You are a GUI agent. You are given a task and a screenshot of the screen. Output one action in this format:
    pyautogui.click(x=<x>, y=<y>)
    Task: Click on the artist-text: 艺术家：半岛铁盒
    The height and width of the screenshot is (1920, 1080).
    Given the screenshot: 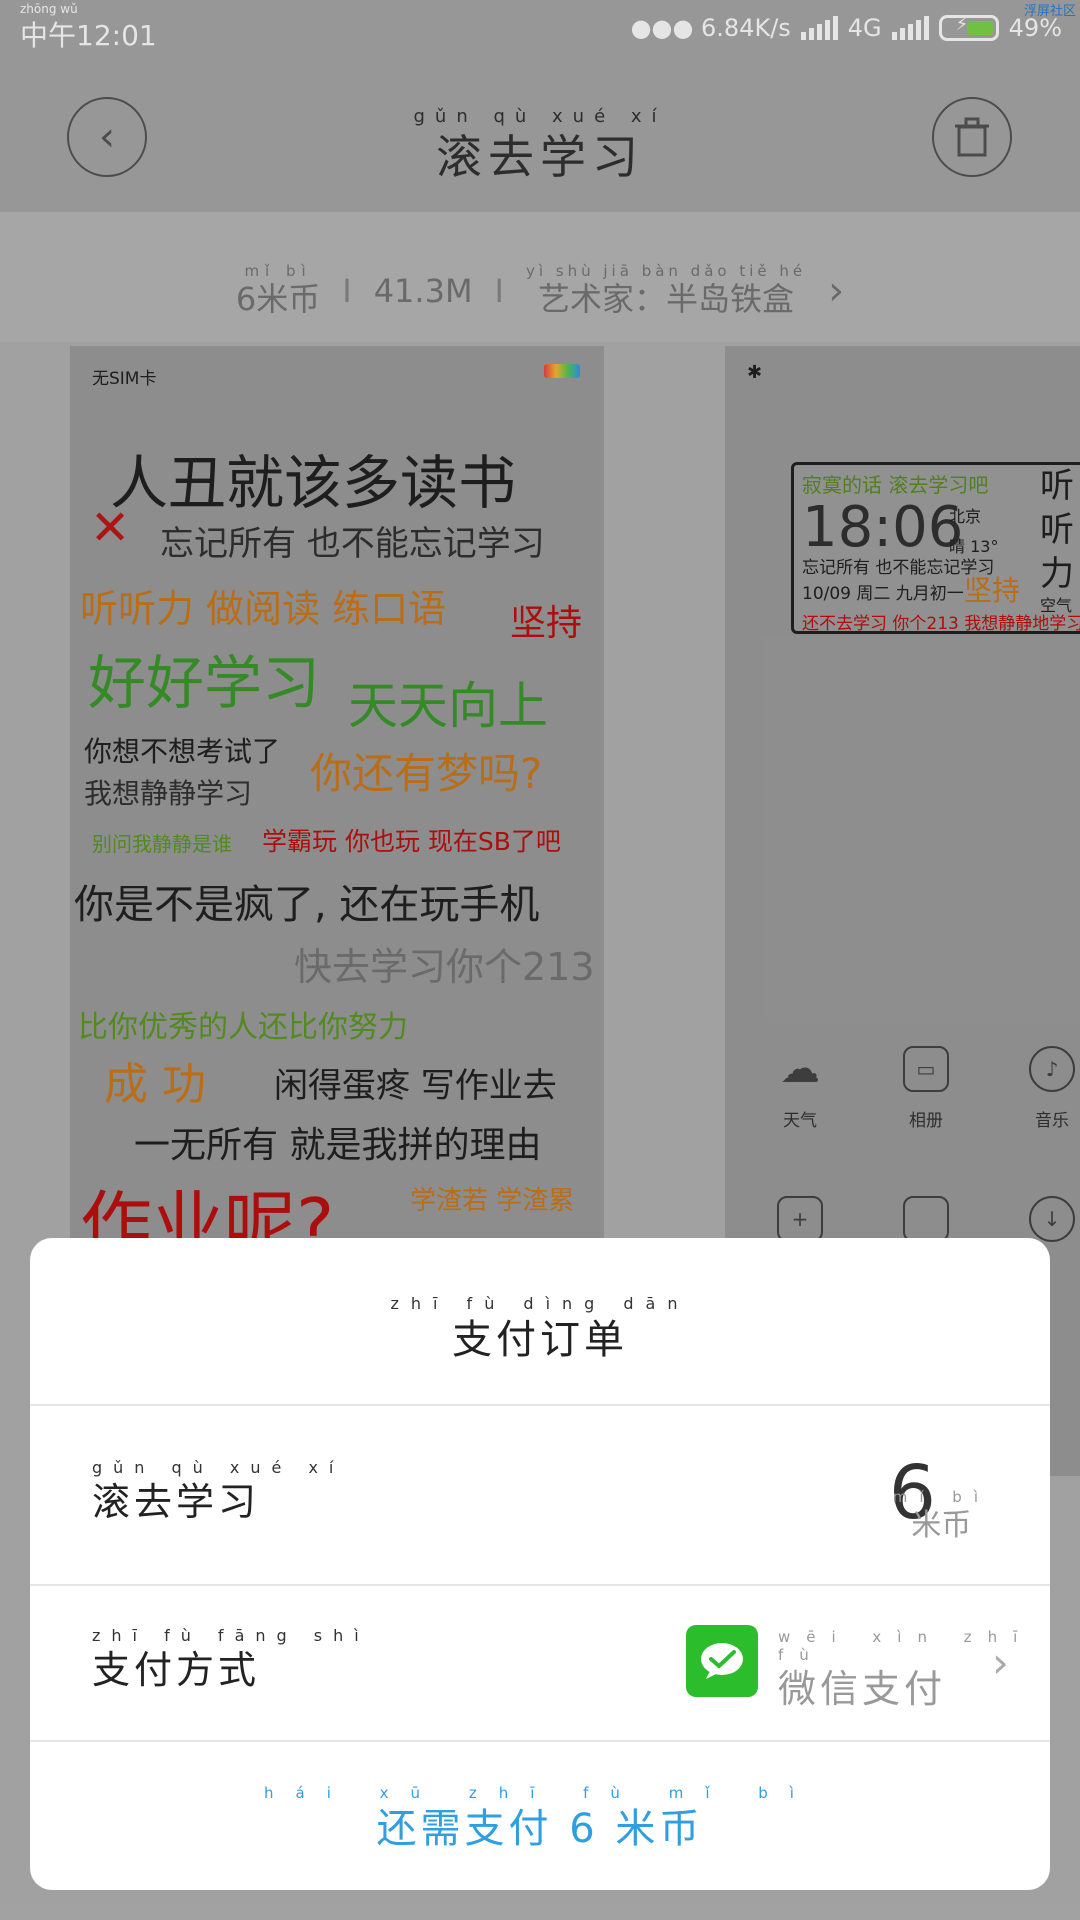 What is the action you would take?
    pyautogui.click(x=666, y=299)
    